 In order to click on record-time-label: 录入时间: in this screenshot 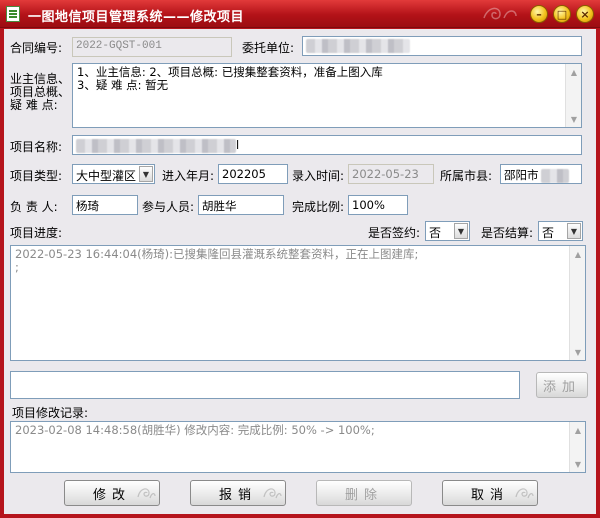, I will do `click(318, 176)`.